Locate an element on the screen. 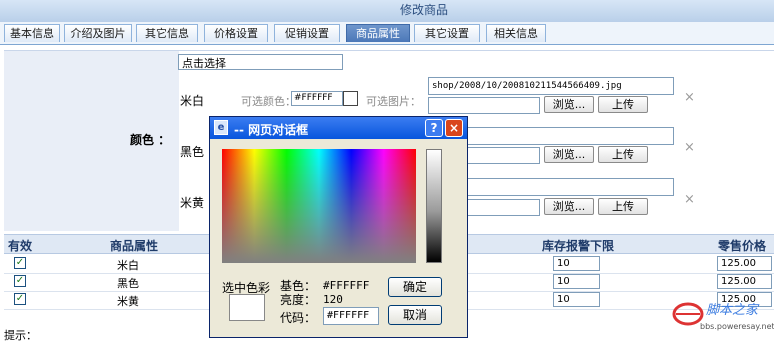 The image size is (774, 343). window-title: 修改商品 is located at coordinates (424, 10).